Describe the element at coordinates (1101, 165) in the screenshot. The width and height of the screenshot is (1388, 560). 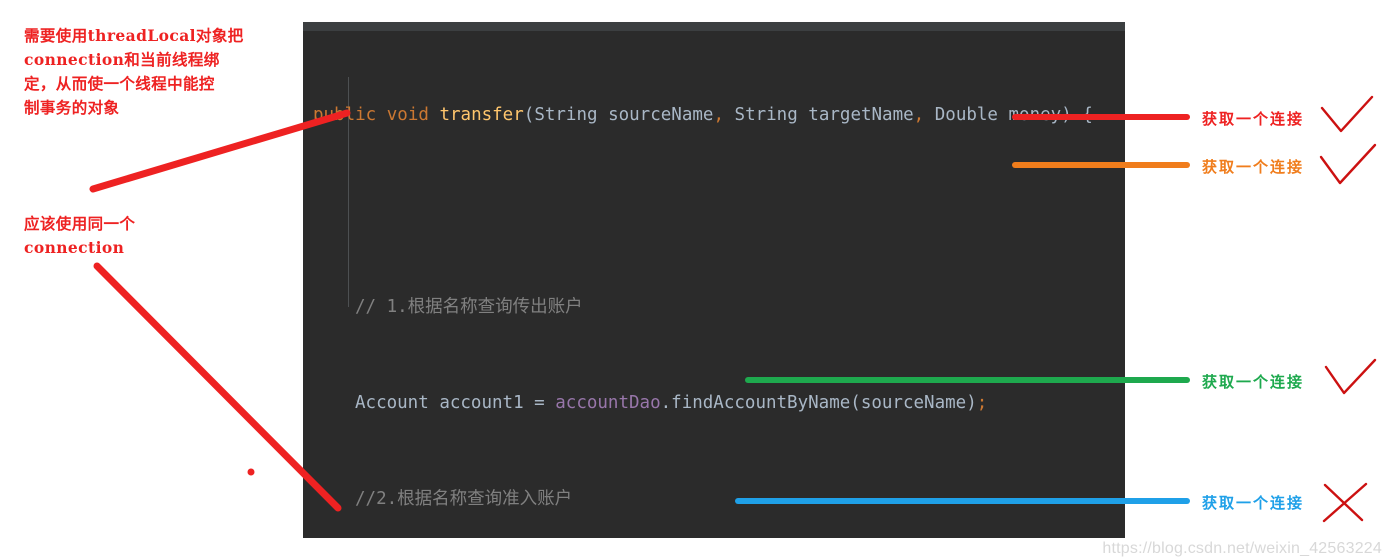
I see `connector-line-orange` at that location.